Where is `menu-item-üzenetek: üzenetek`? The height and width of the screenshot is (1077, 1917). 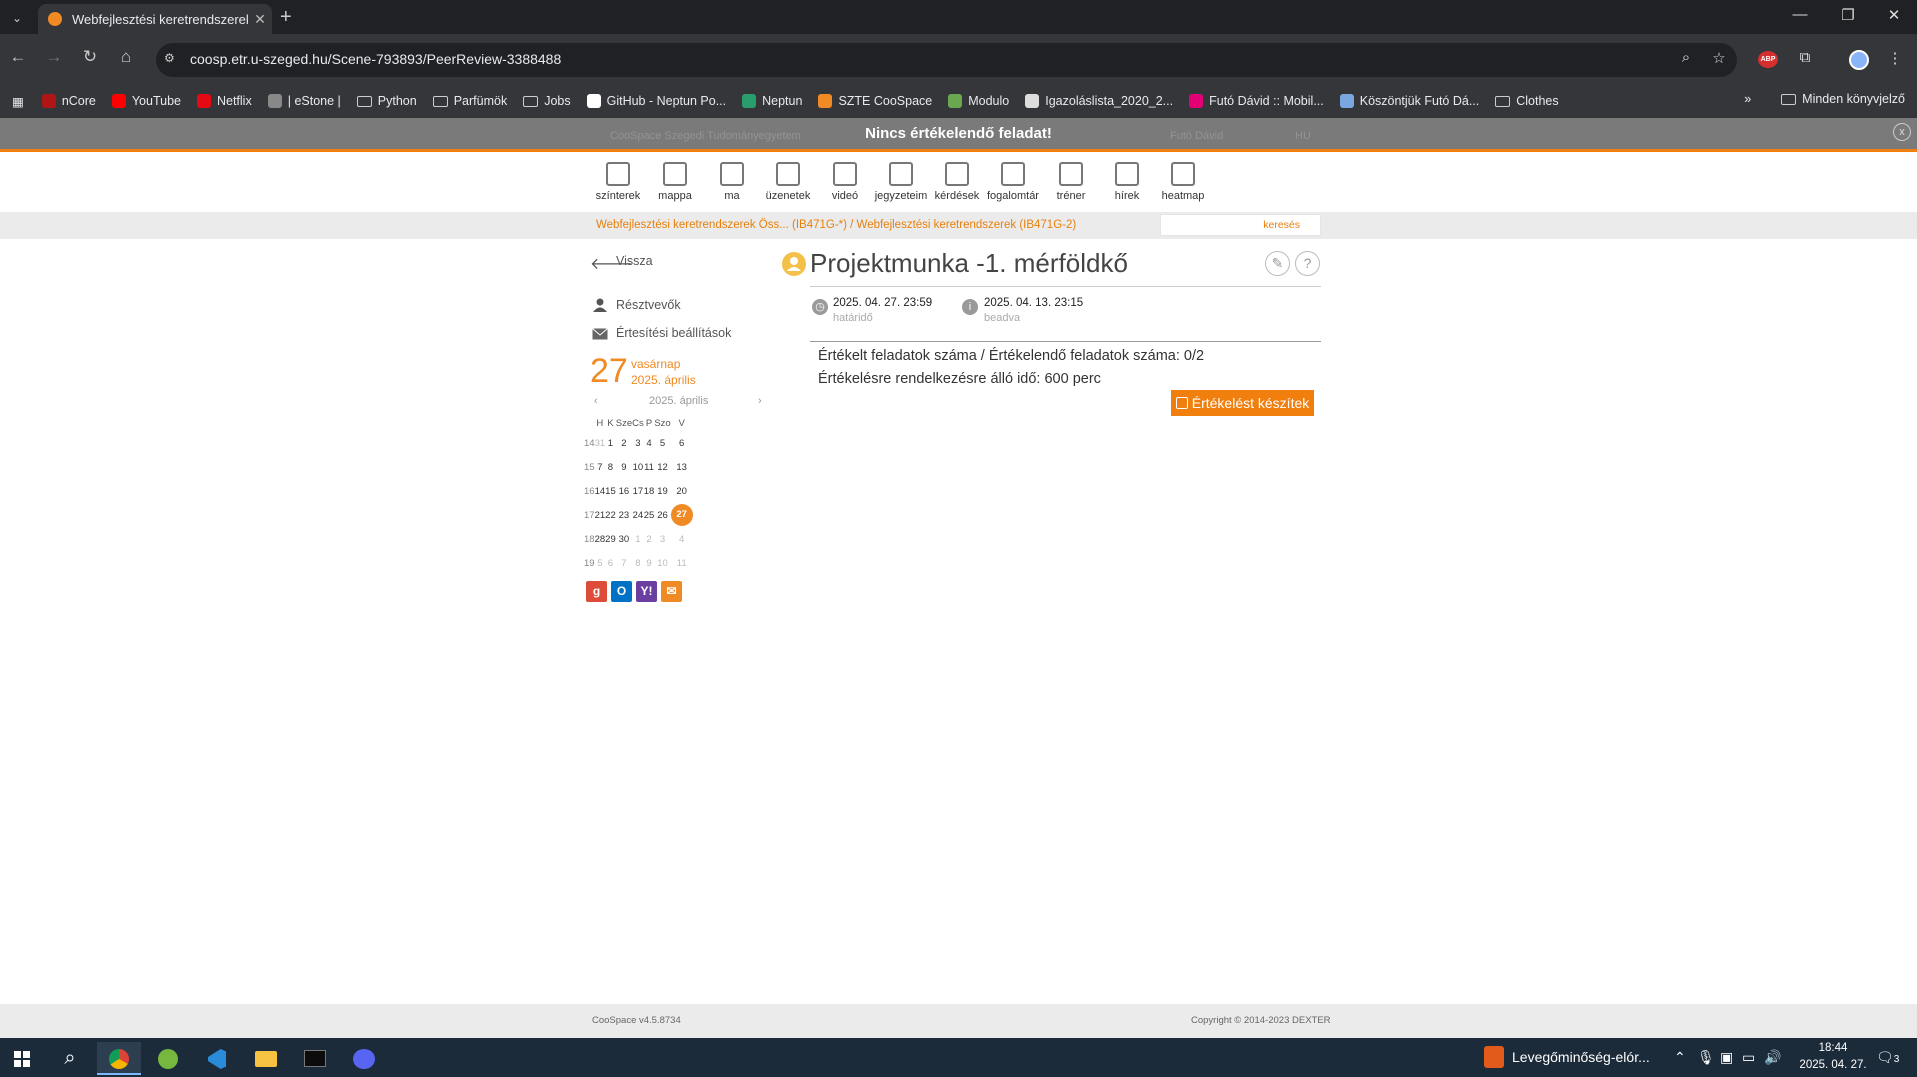 menu-item-üzenetek: üzenetek is located at coordinates (788, 182).